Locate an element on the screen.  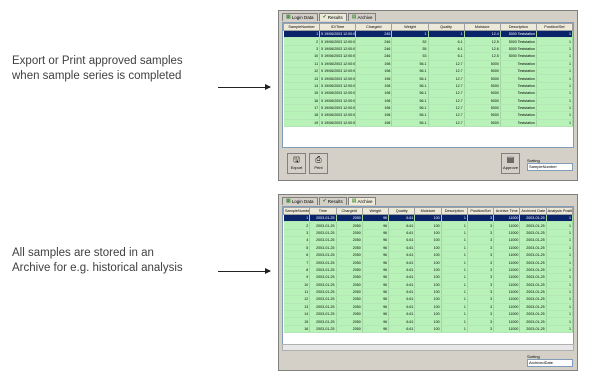
table-cell: 16 is located at coordinates (297, 329).